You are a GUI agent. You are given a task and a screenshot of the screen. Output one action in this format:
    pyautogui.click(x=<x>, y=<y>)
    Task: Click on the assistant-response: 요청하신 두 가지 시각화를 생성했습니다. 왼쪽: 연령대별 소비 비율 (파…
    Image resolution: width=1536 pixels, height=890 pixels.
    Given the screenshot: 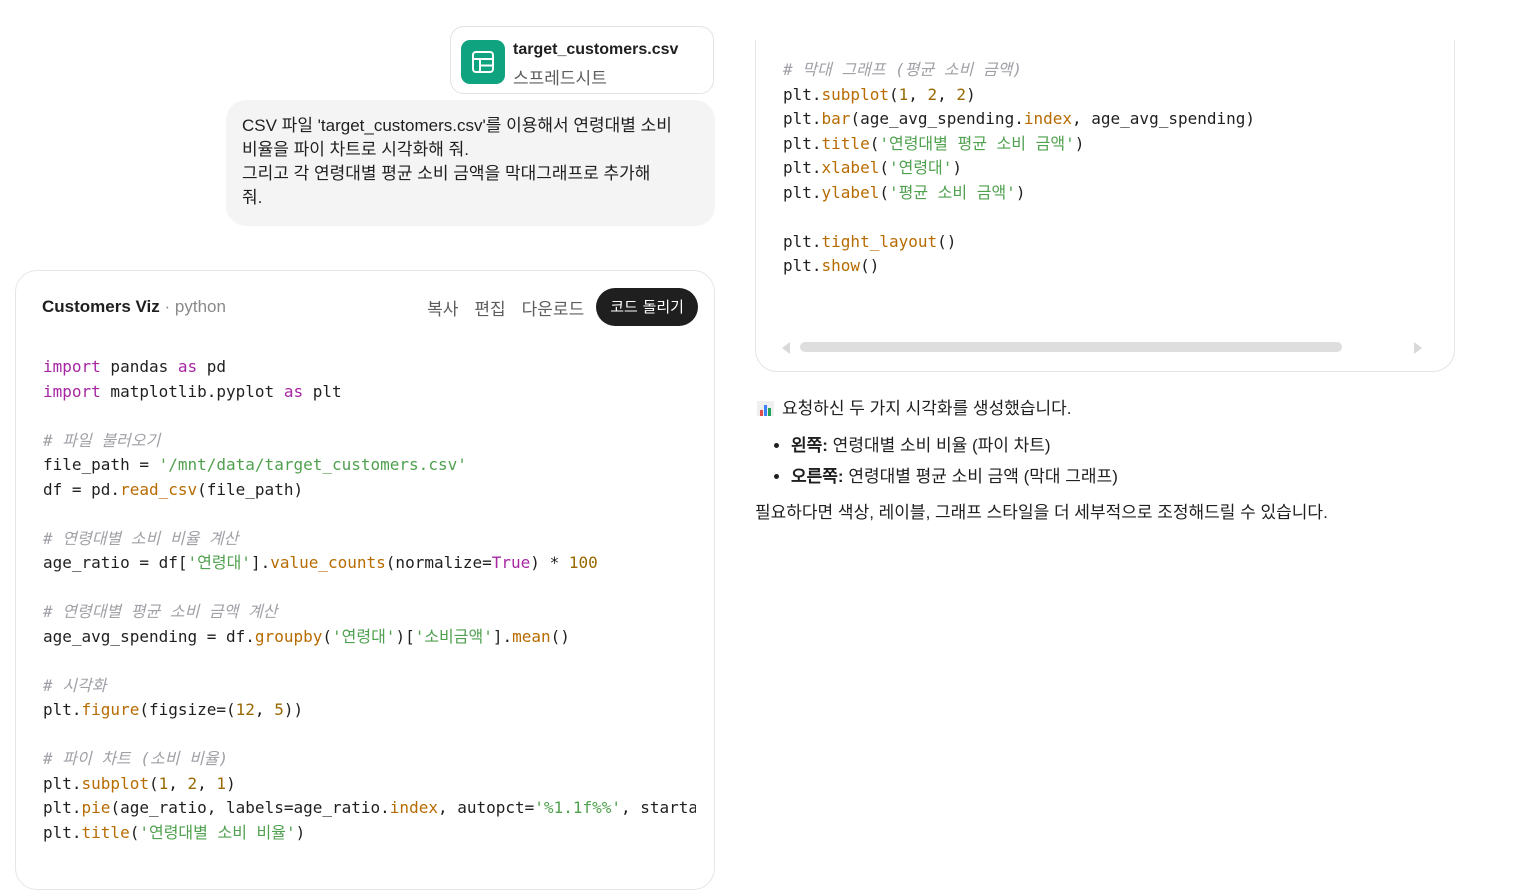 What is the action you would take?
    pyautogui.click(x=1116, y=461)
    